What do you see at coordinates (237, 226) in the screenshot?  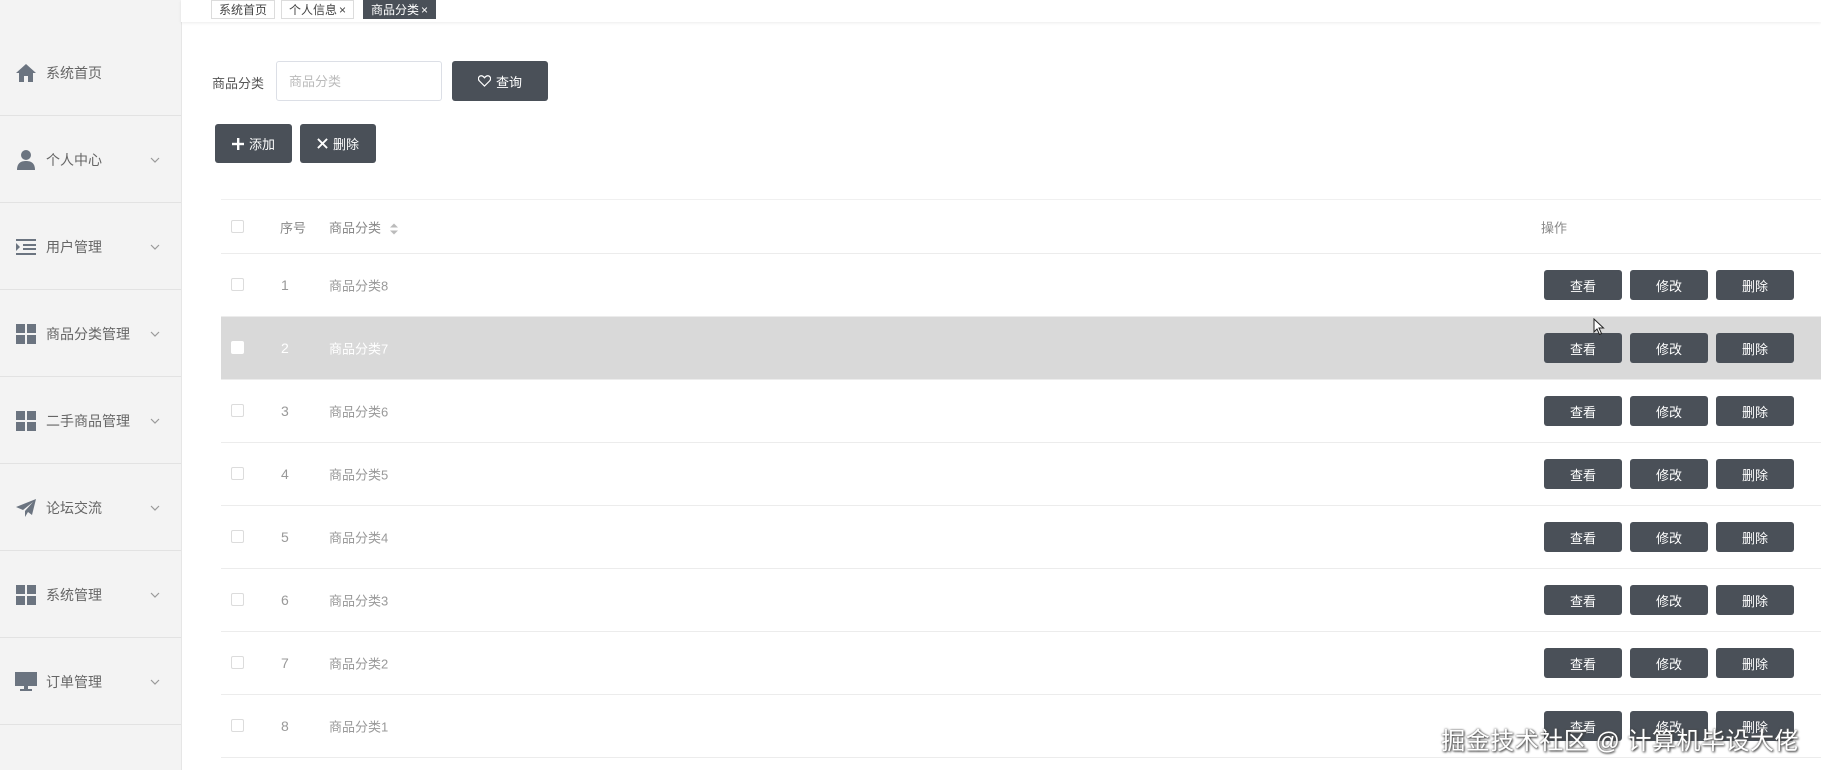 I see `select-all-checkbox` at bounding box center [237, 226].